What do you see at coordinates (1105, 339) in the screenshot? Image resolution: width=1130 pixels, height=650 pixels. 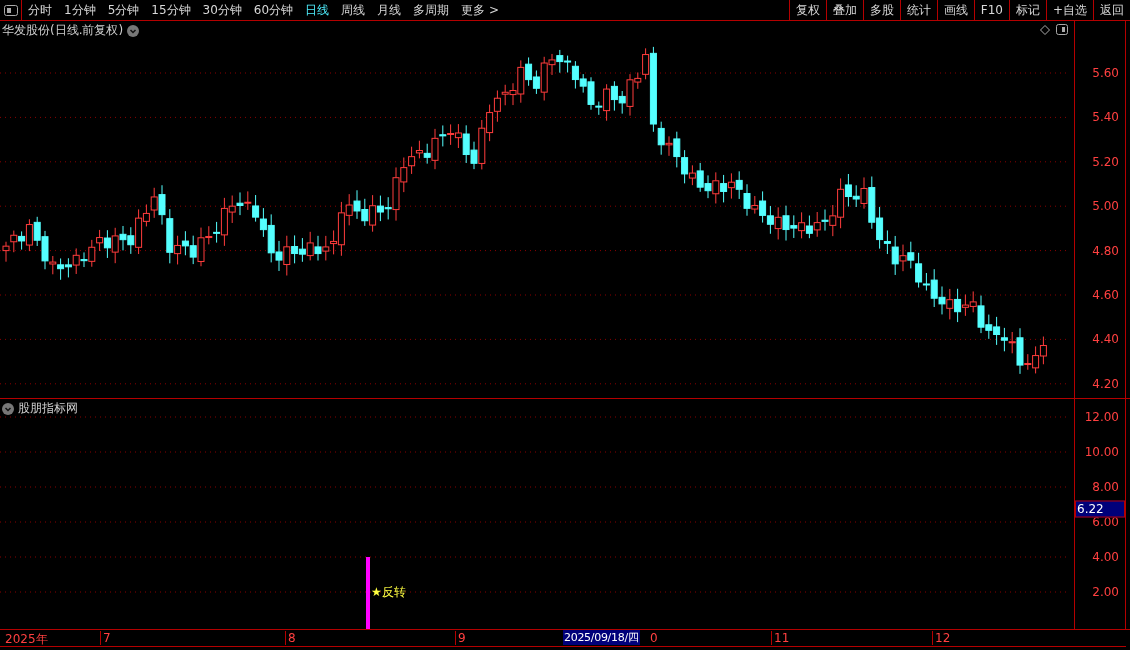 I see `price-axis-label: 4.40` at bounding box center [1105, 339].